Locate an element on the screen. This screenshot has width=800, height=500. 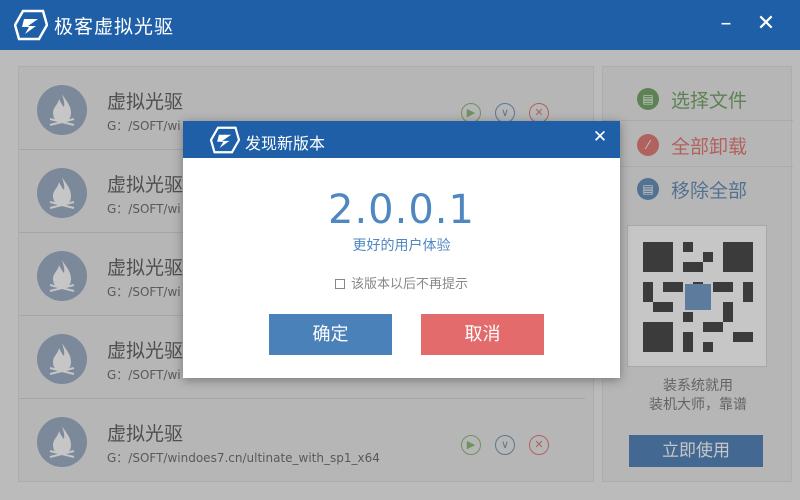
dialog-header: 发现新版本 ✕ is located at coordinates (401, 139).